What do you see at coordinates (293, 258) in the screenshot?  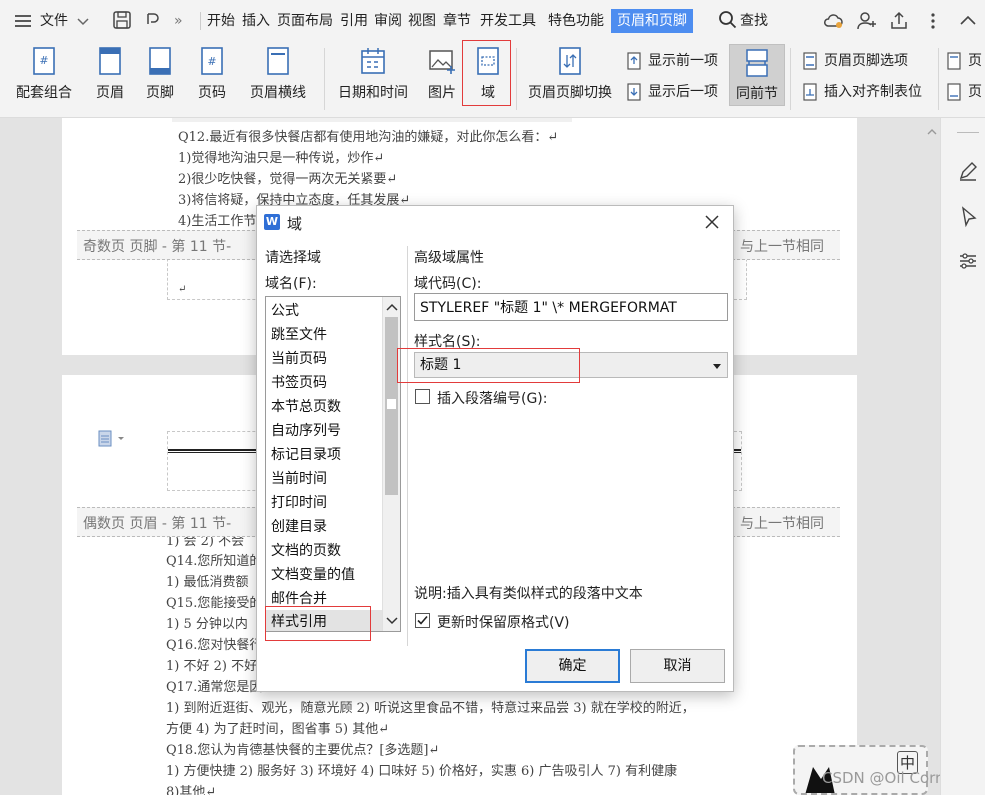 I see `left-section-header: 请选择域` at bounding box center [293, 258].